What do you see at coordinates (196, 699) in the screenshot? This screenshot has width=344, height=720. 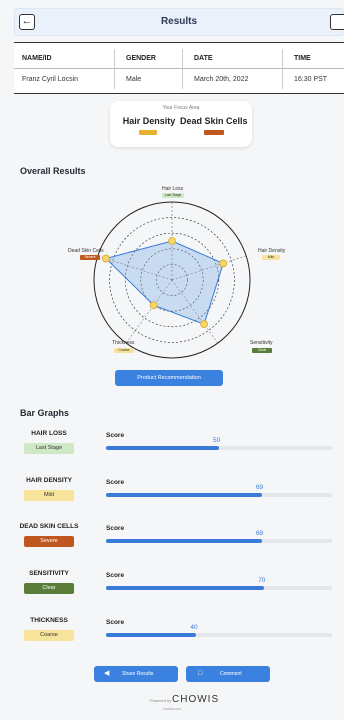 I see `brand-logo: CHOWIS` at bounding box center [196, 699].